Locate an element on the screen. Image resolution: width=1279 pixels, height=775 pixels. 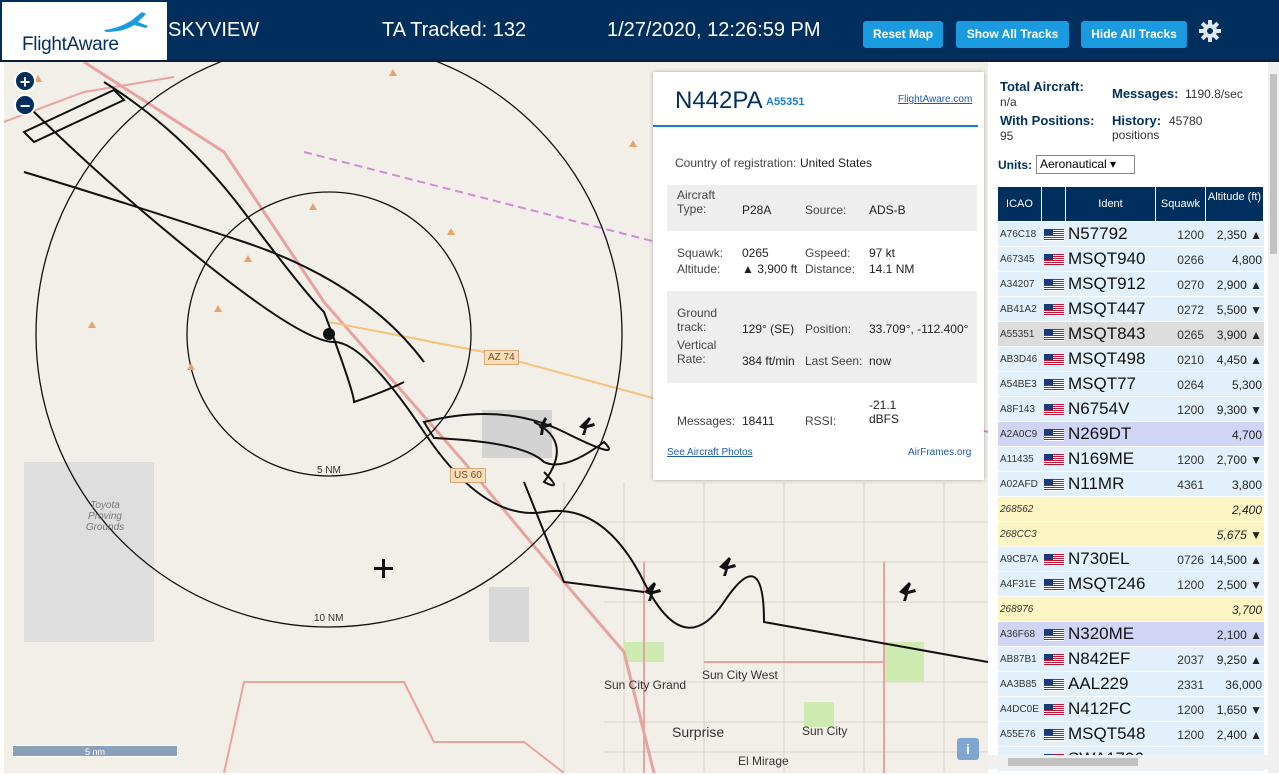
zoom-in-button: + is located at coordinates (25, 81).